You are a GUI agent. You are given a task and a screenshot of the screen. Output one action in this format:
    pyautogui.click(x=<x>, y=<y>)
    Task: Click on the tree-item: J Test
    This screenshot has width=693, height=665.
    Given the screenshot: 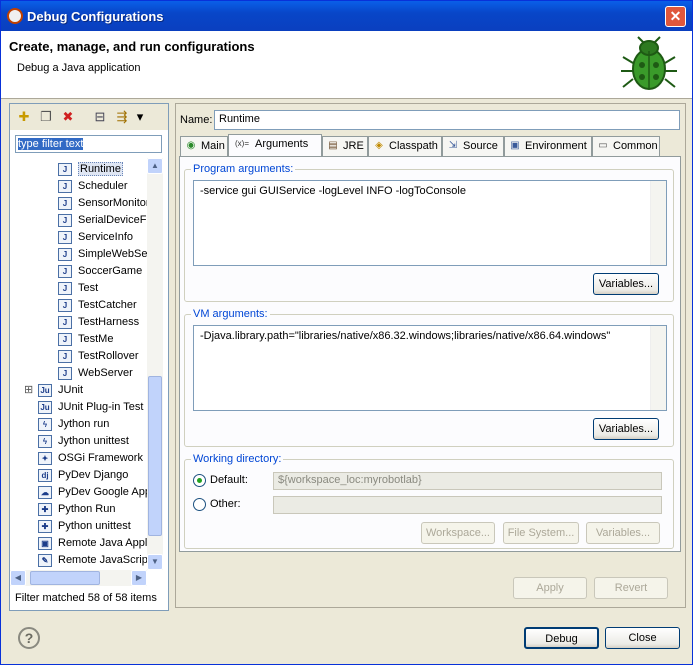 What is the action you would take?
    pyautogui.click(x=78, y=288)
    